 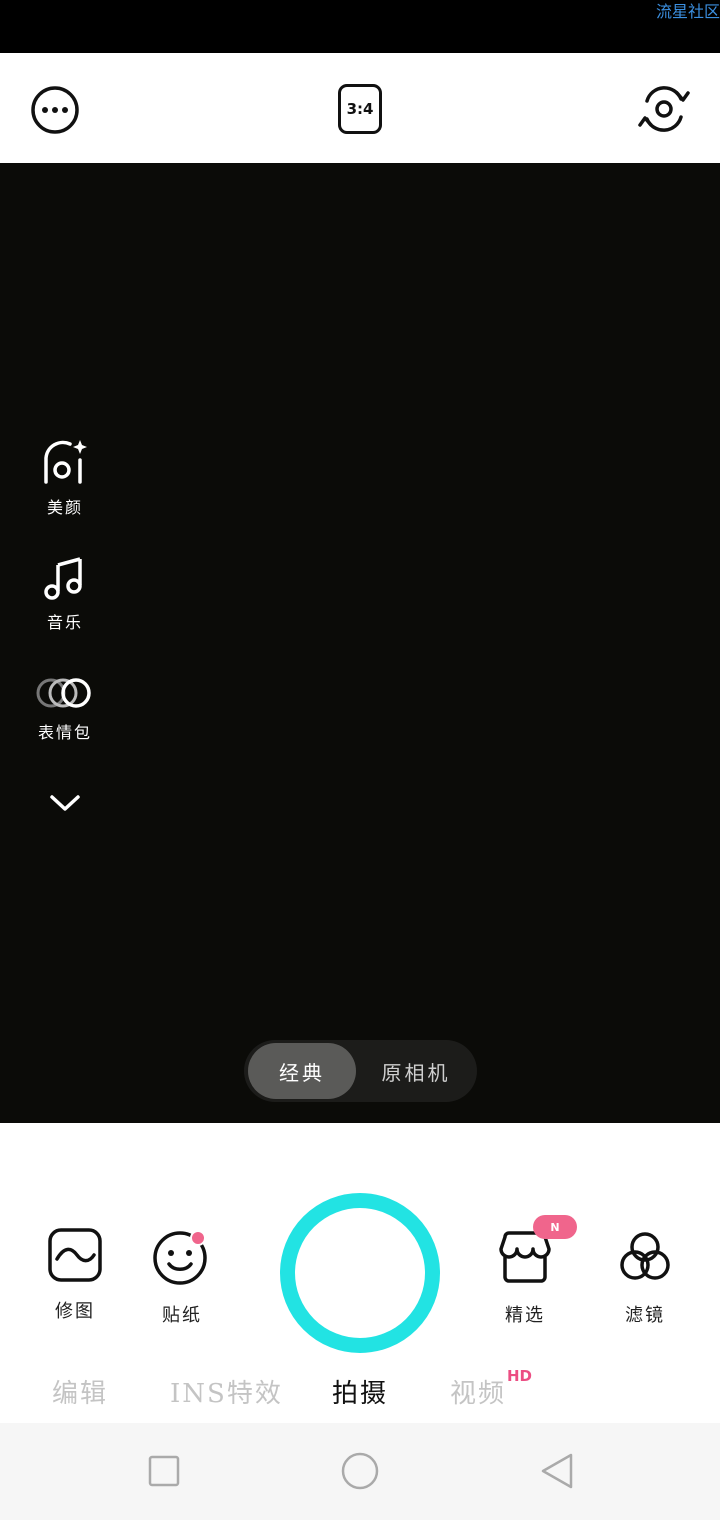 I want to click on tab-video: 视频, so click(x=478, y=1391).